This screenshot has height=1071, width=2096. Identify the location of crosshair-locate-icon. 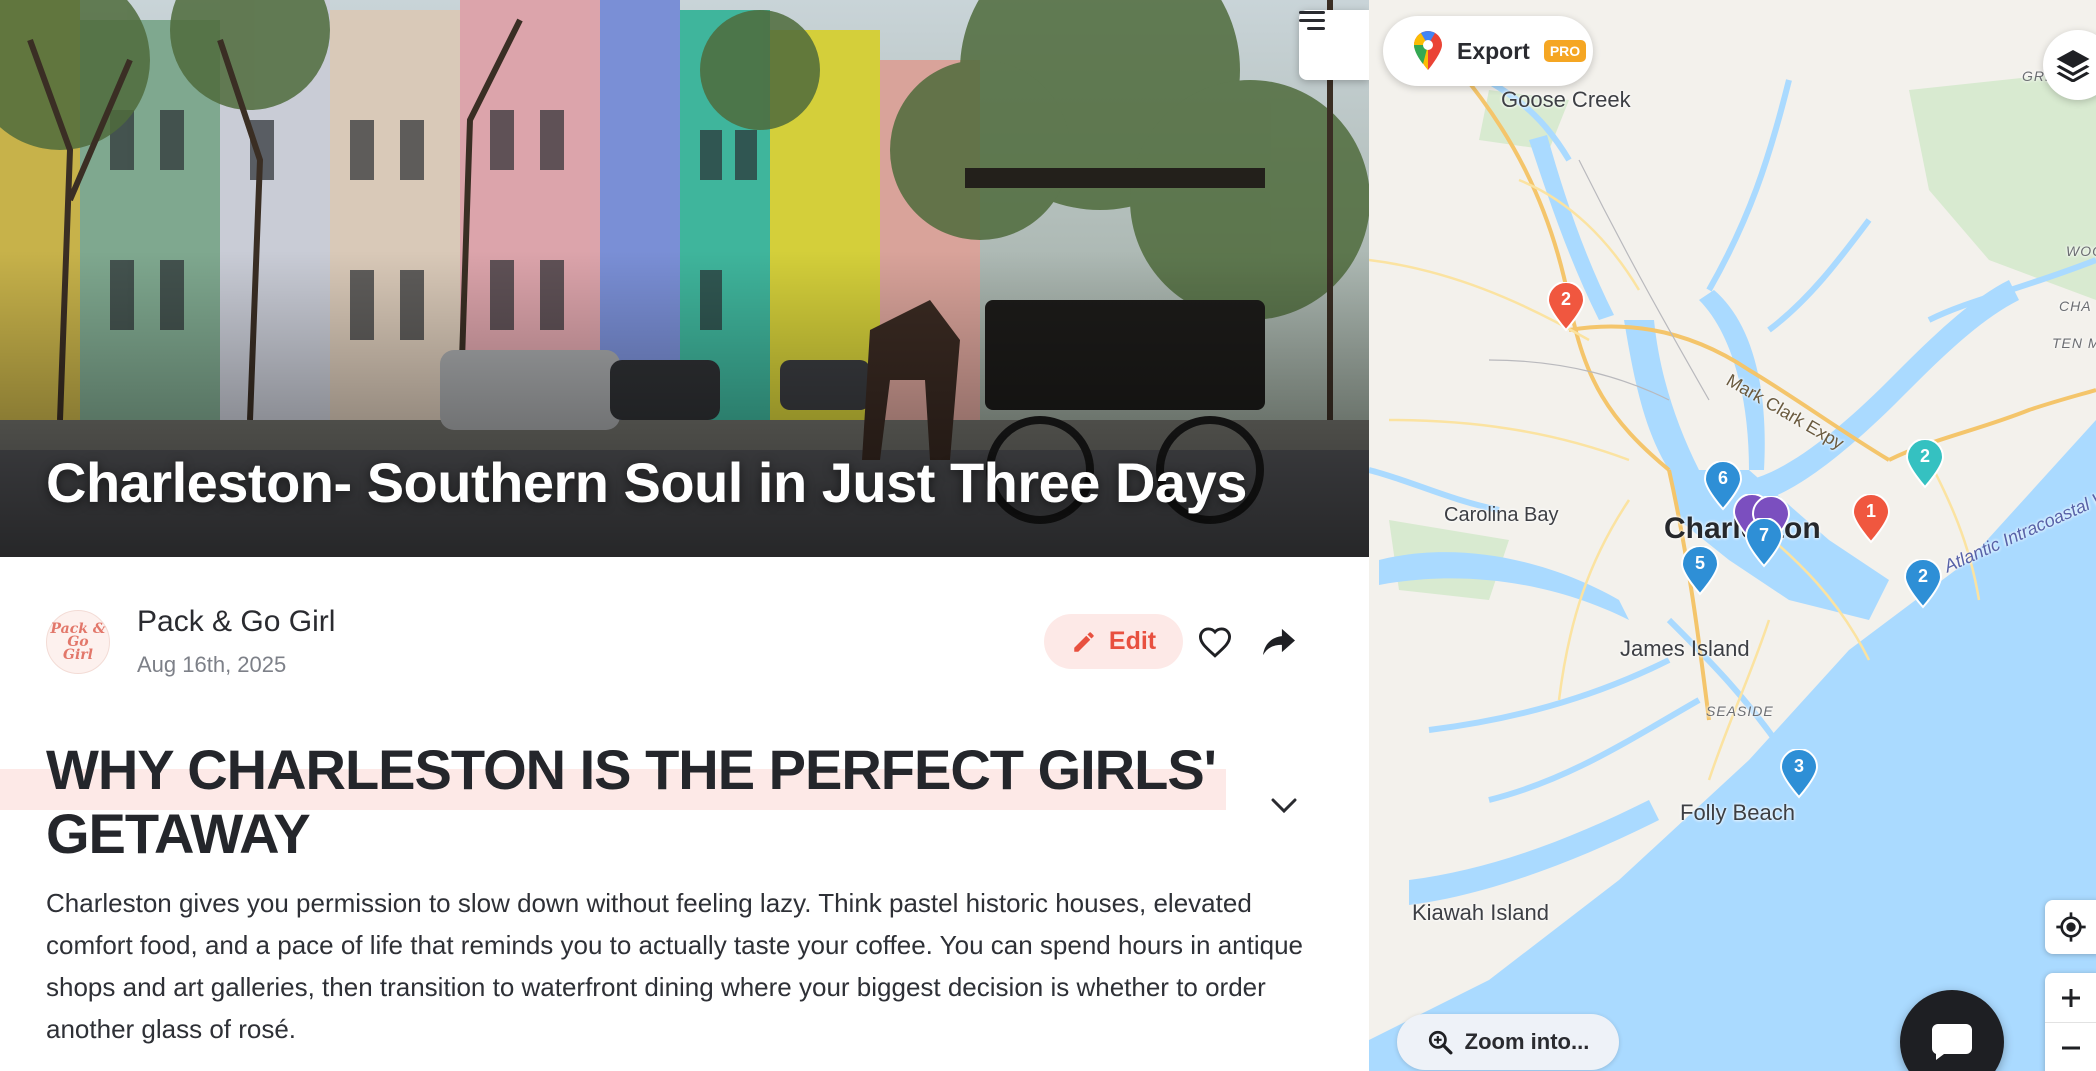
(2071, 927).